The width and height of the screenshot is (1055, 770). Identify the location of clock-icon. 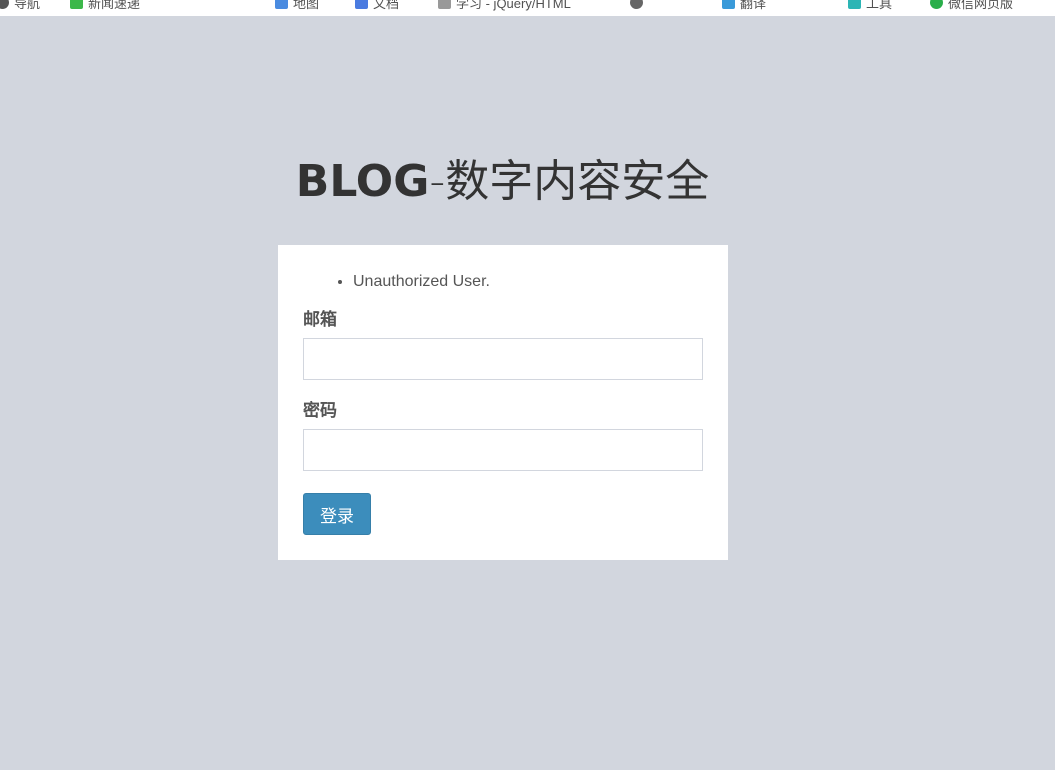
(636, 4).